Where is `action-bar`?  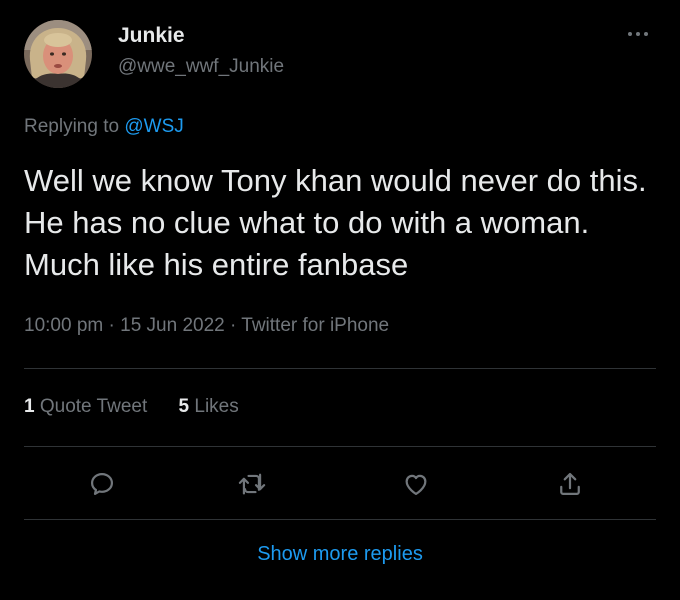
action-bar is located at coordinates (340, 484).